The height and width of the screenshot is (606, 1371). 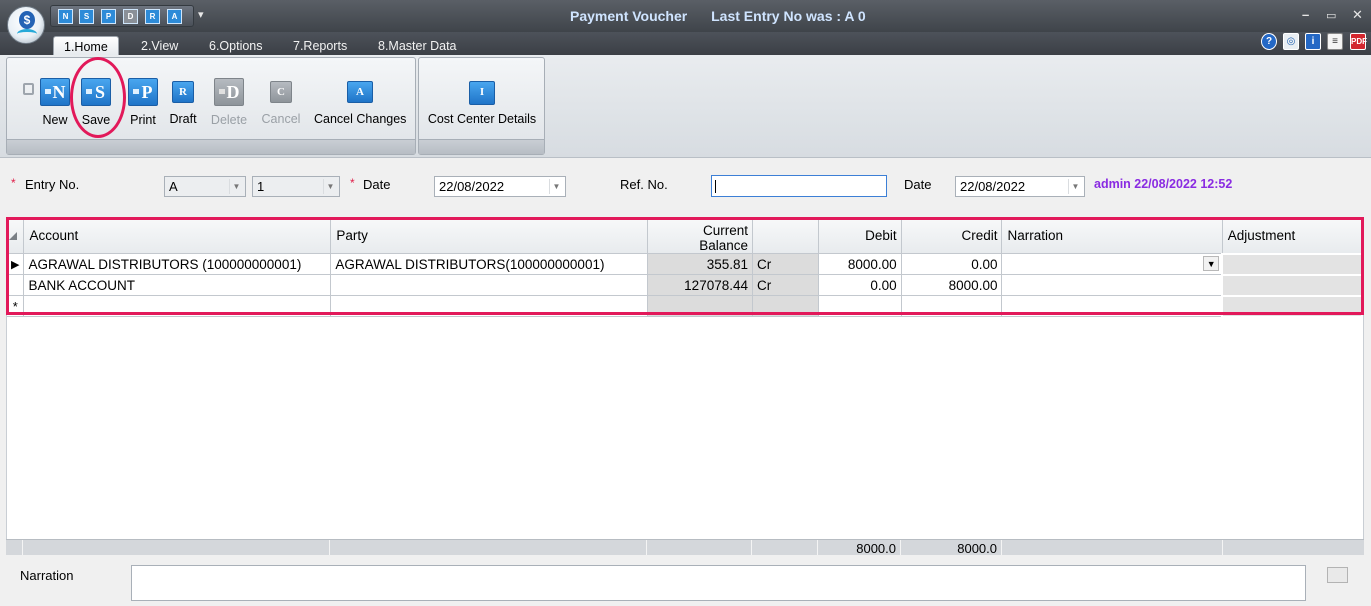 What do you see at coordinates (65, 16) in the screenshot?
I see `quick-new-icon: N` at bounding box center [65, 16].